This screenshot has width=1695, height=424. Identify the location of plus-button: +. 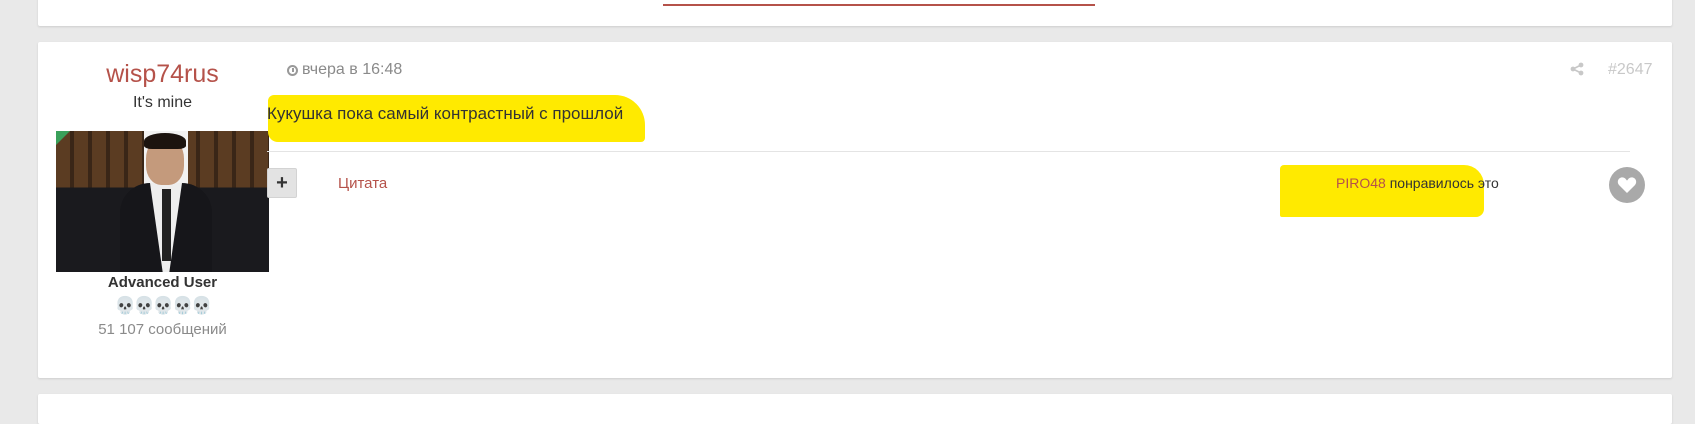
(282, 183).